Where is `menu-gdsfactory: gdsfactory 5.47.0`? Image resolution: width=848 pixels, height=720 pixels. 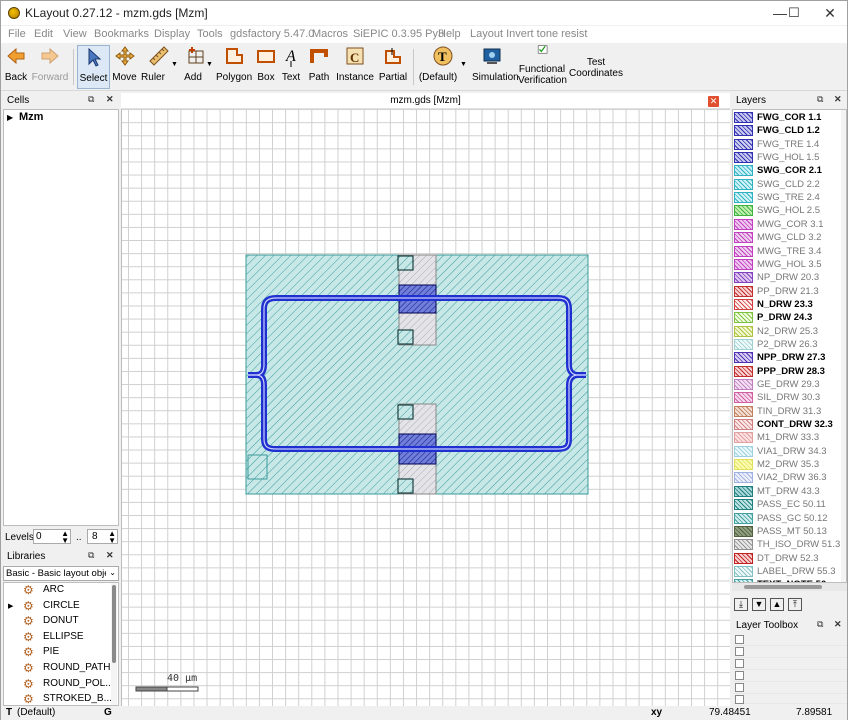
menu-gdsfactory: gdsfactory 5.47.0 is located at coordinates (272, 34).